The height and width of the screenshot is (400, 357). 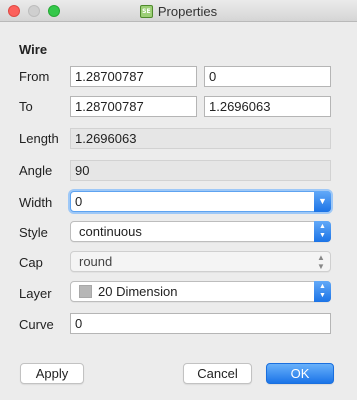 I want to click on cap-select: round ▲ ▼, so click(x=200, y=261).